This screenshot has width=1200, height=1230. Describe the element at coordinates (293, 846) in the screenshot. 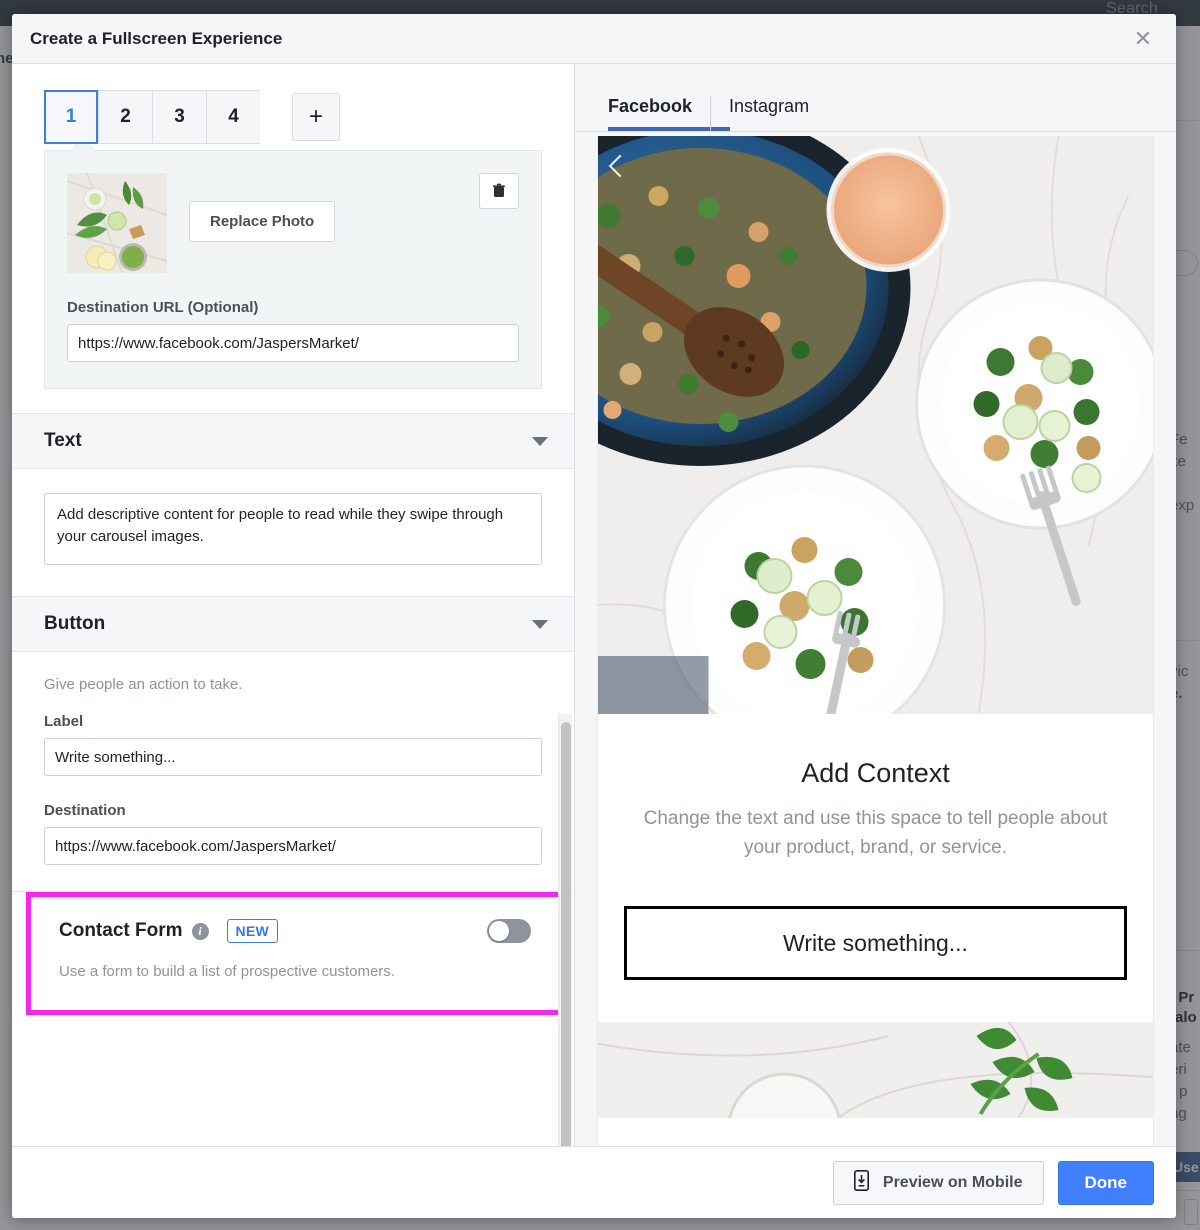

I see `button-destination-input` at that location.